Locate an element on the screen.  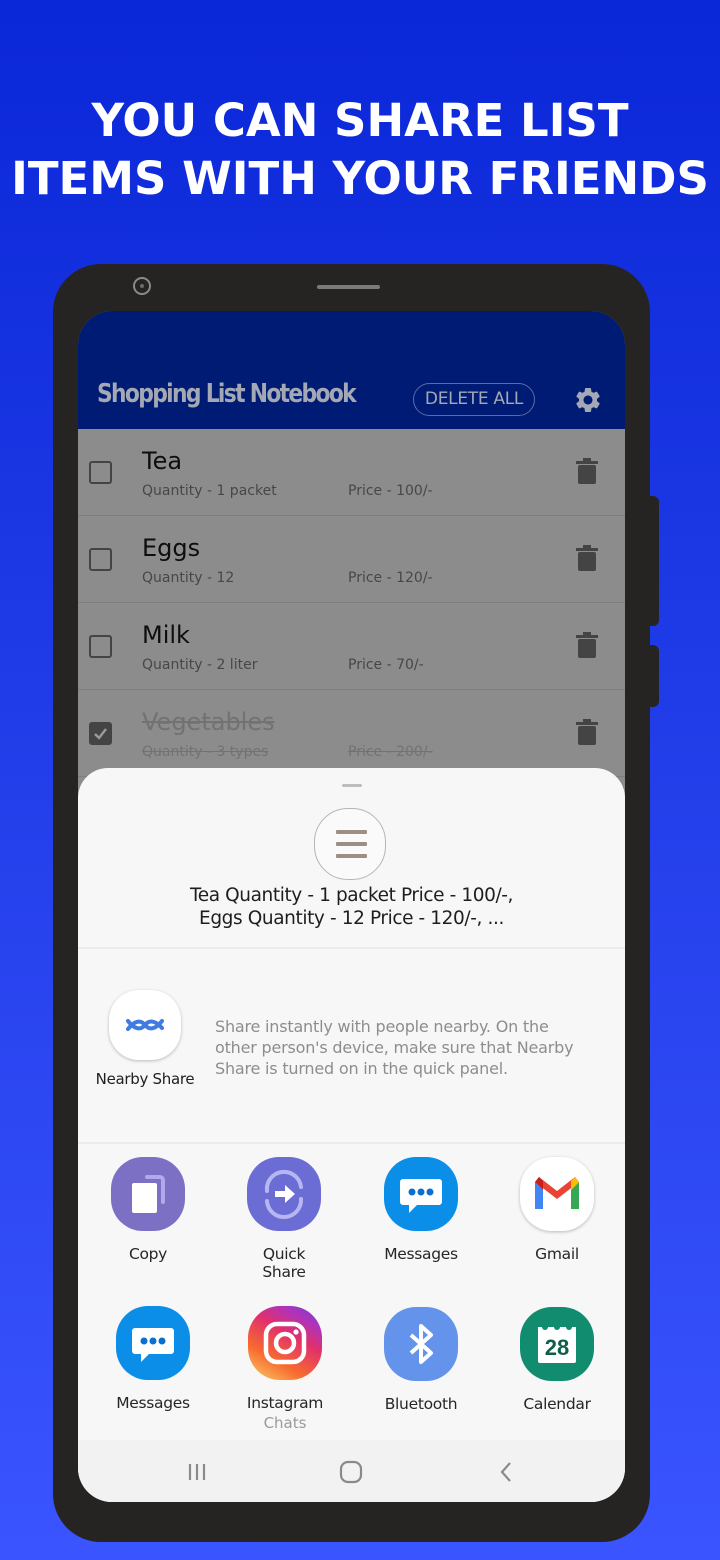
item-quantity: Quantity - 2 liter is located at coordinates (200, 665).